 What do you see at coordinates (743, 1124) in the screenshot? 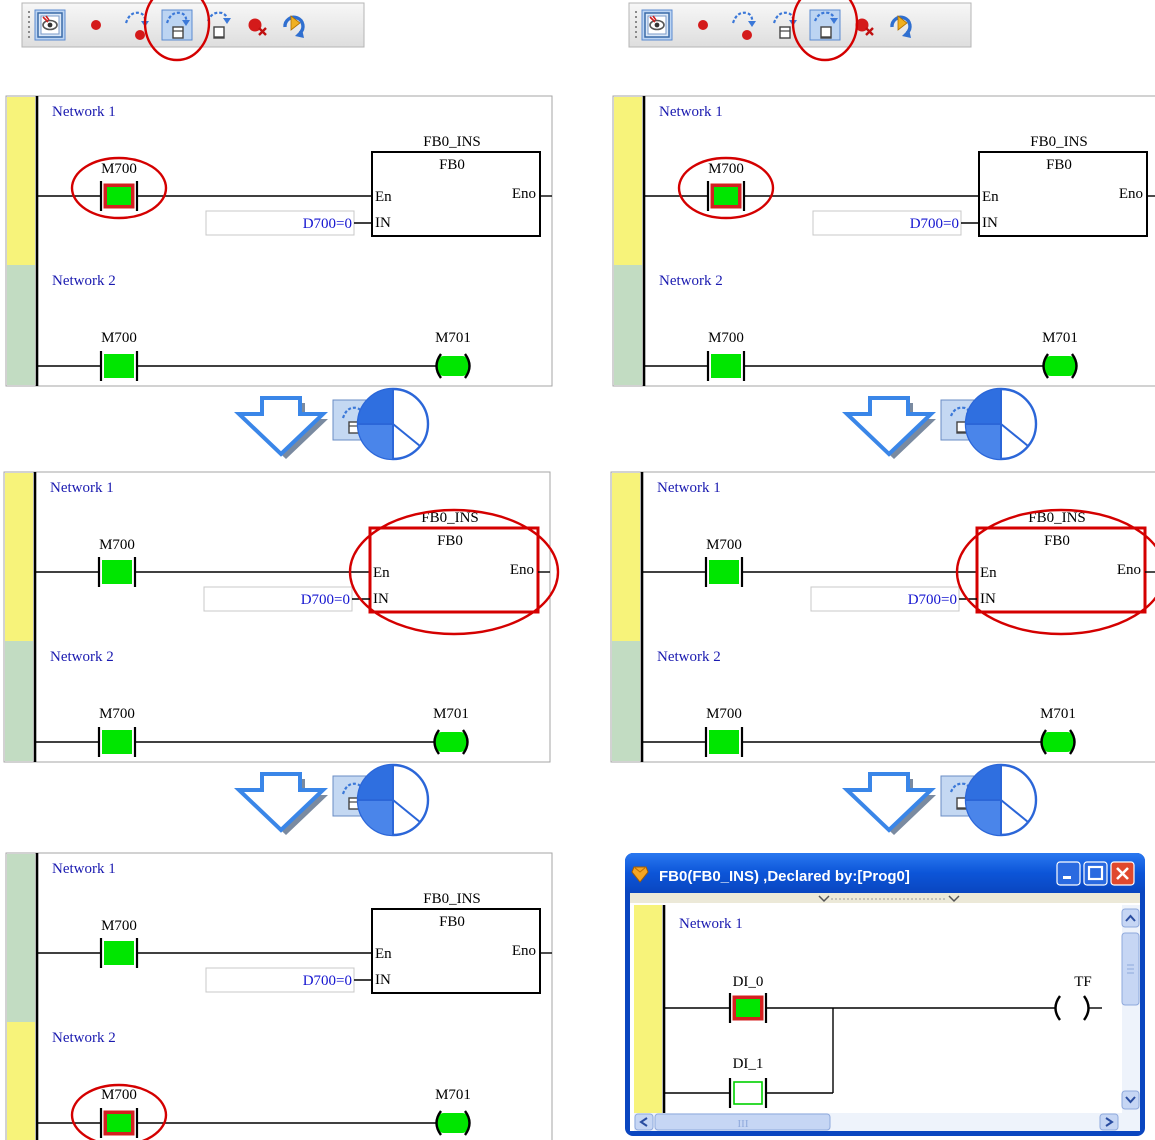
I see `scroll-grip: III` at bounding box center [743, 1124].